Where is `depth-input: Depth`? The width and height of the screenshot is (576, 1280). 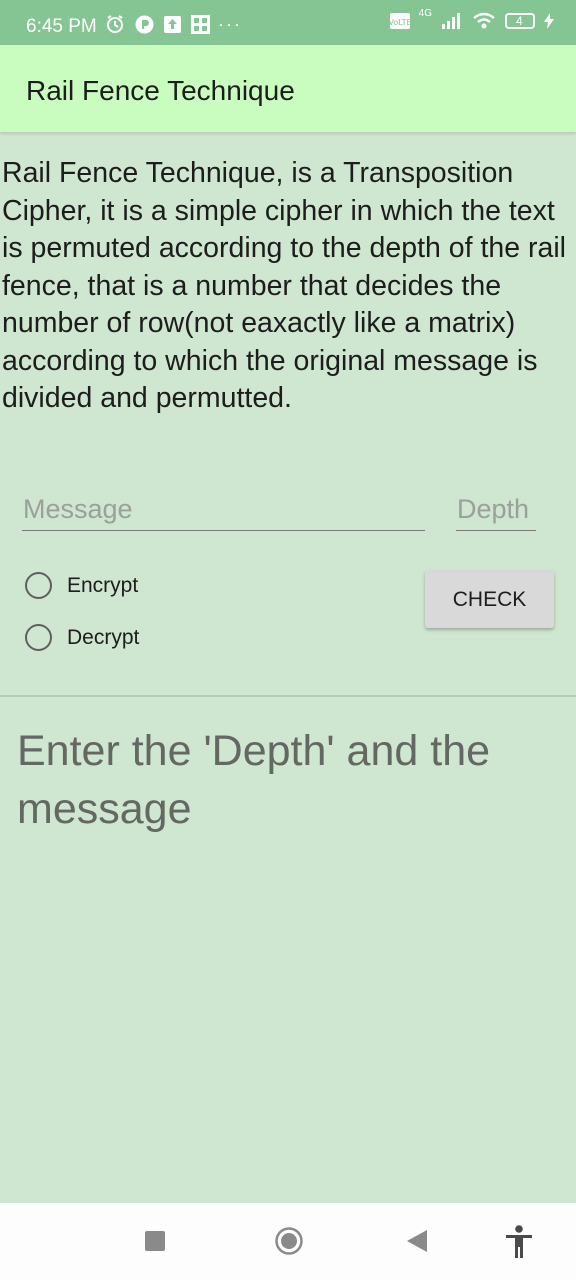 depth-input: Depth is located at coordinates (496, 511).